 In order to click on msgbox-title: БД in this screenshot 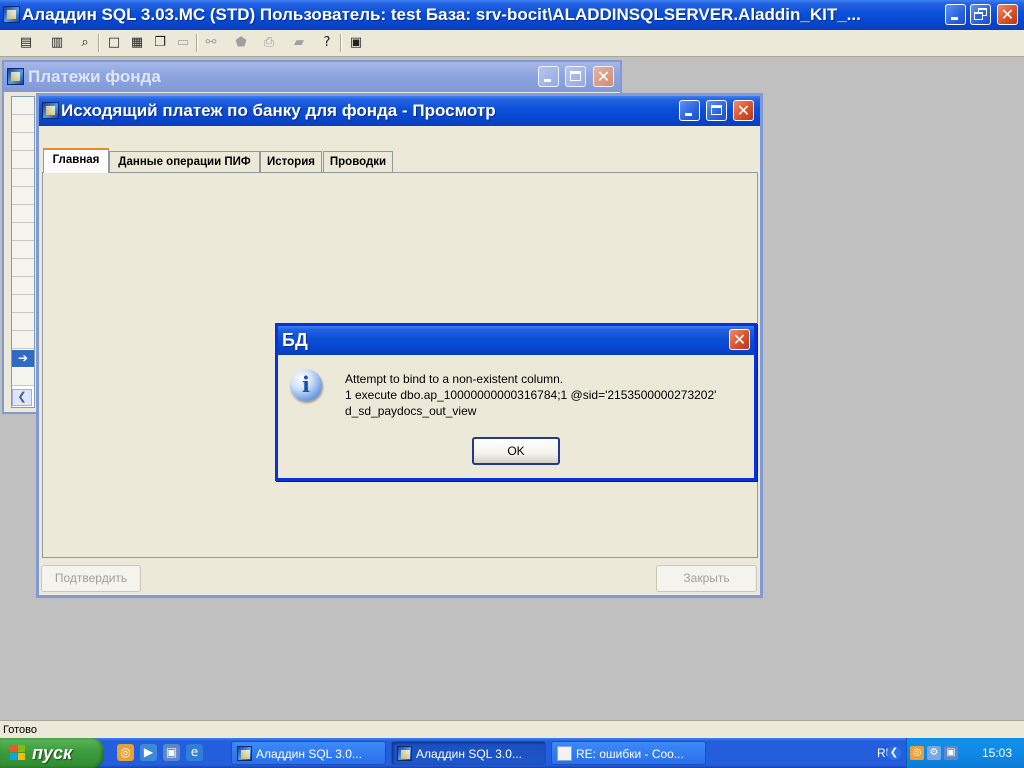, I will do `click(295, 340)`.